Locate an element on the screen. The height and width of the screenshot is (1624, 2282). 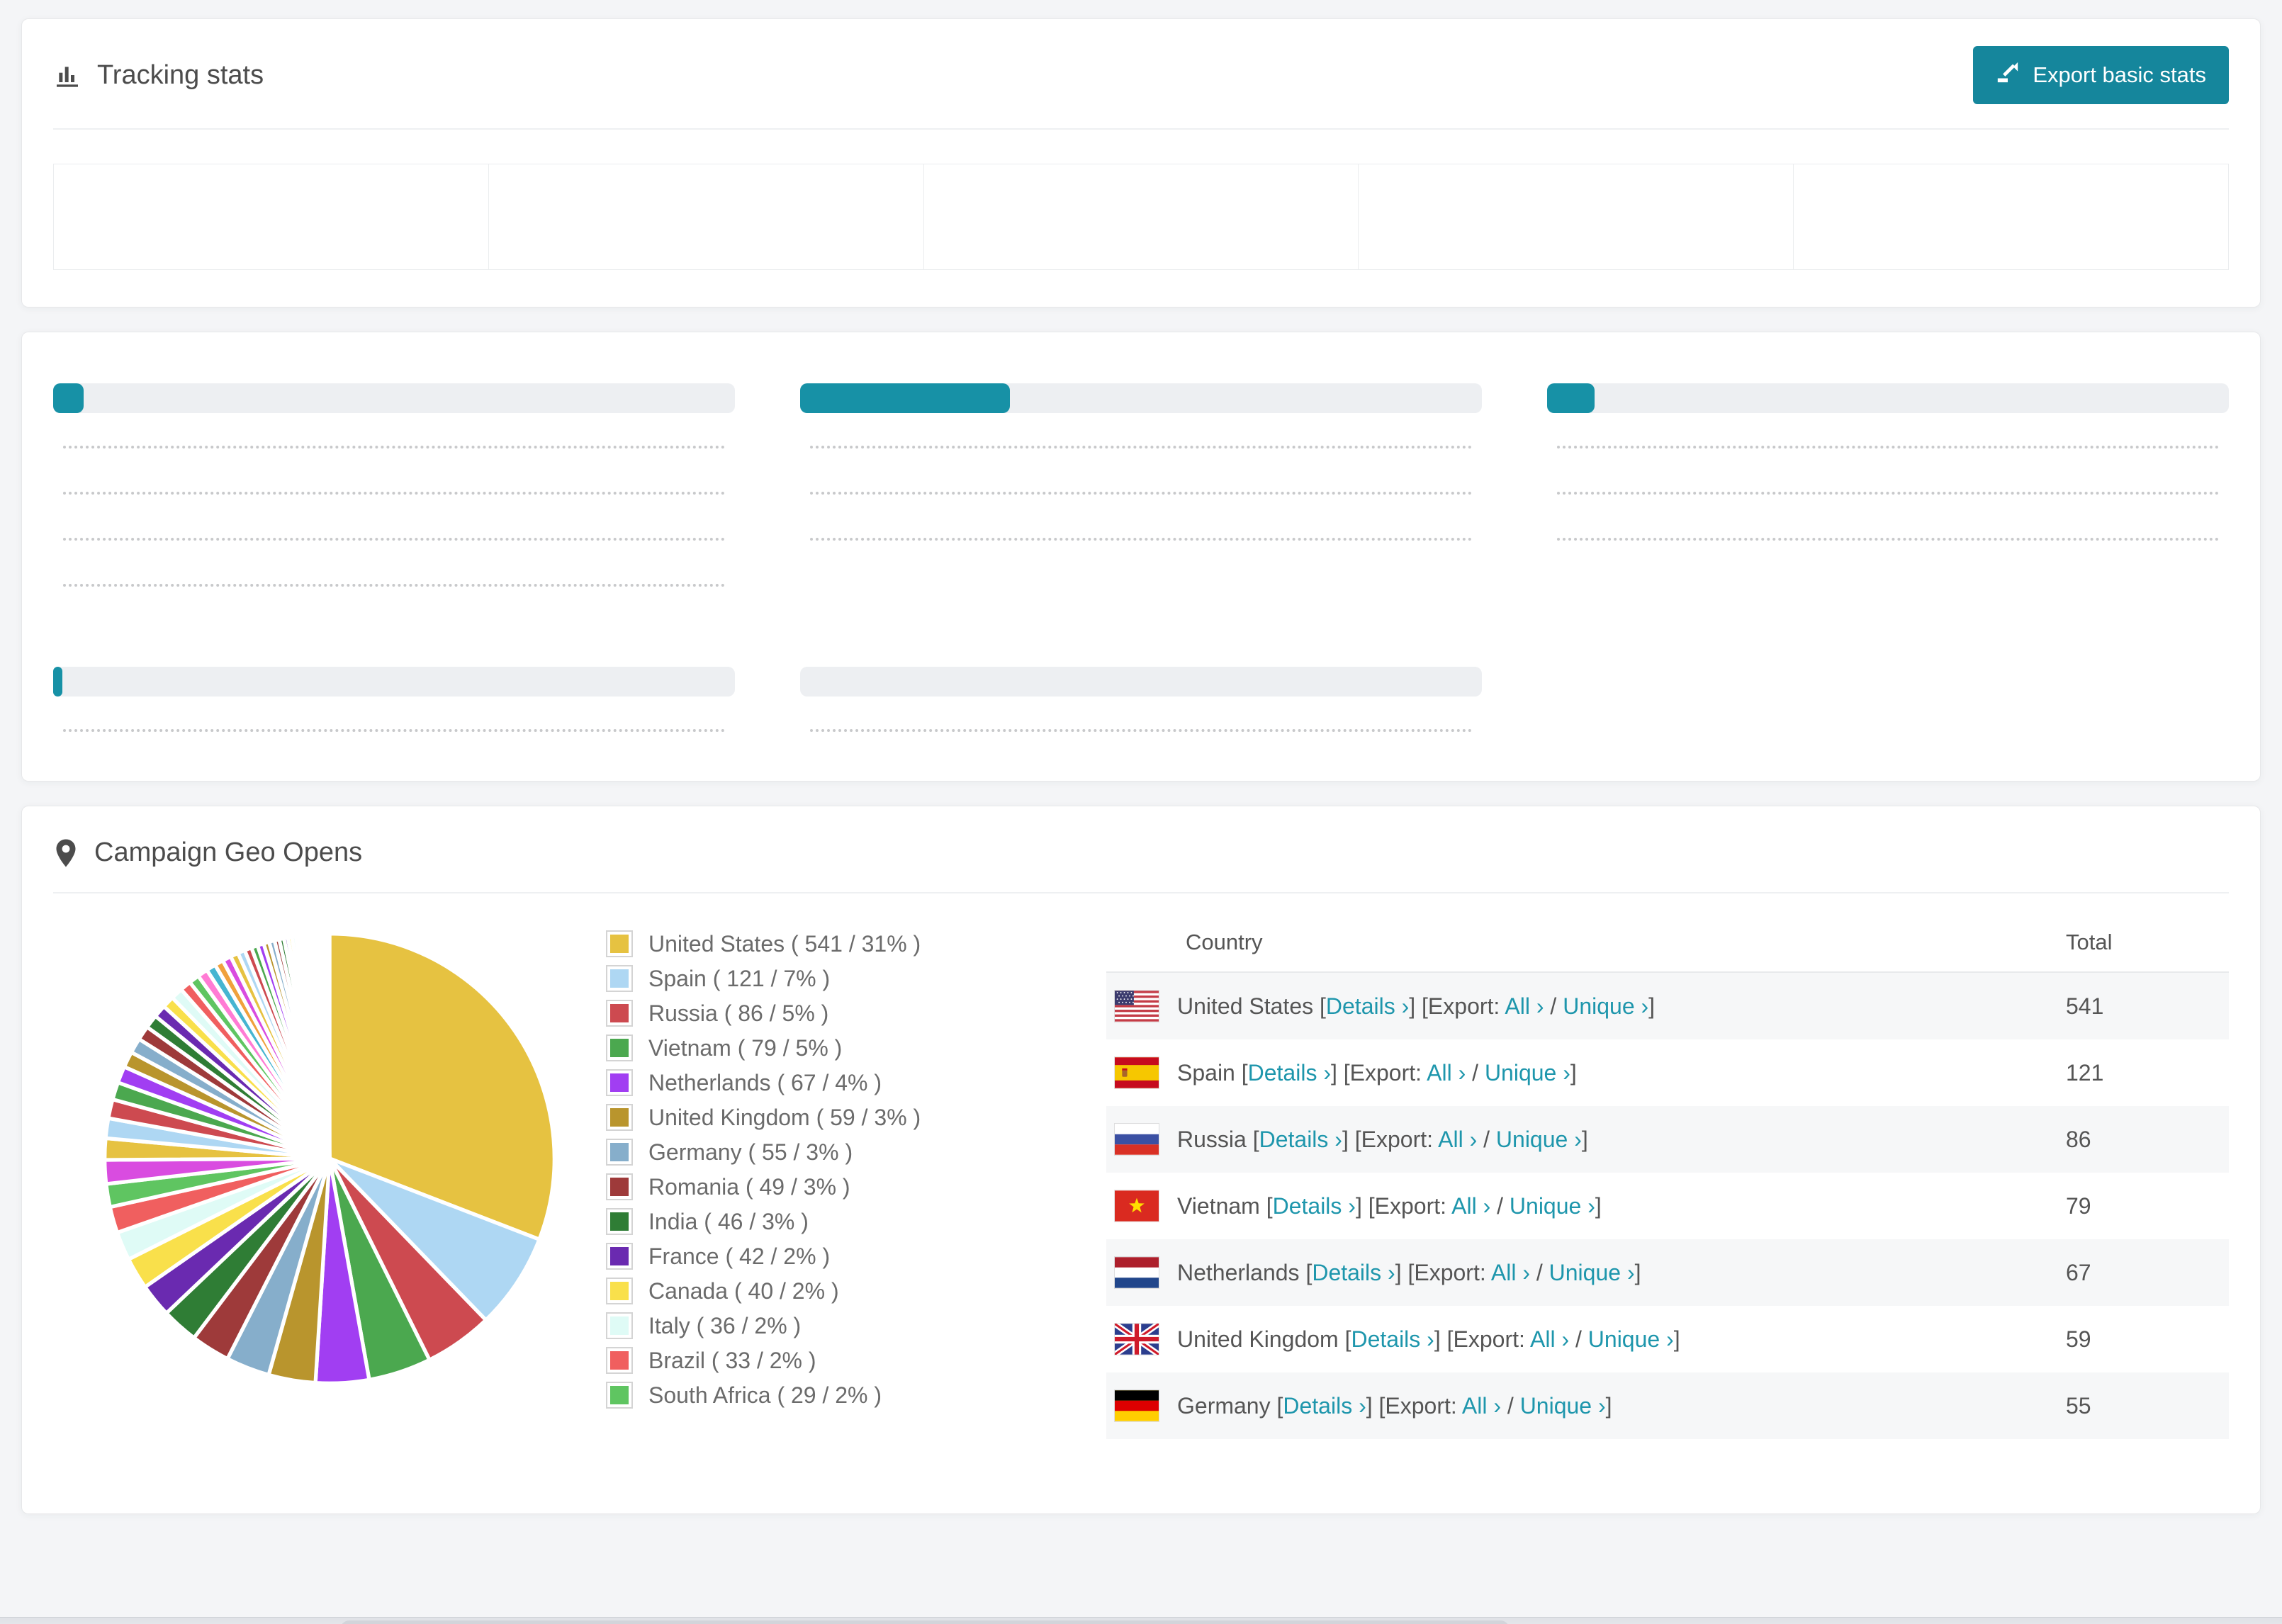
tracking-stats-title: Tracking stats is located at coordinates (159, 75).